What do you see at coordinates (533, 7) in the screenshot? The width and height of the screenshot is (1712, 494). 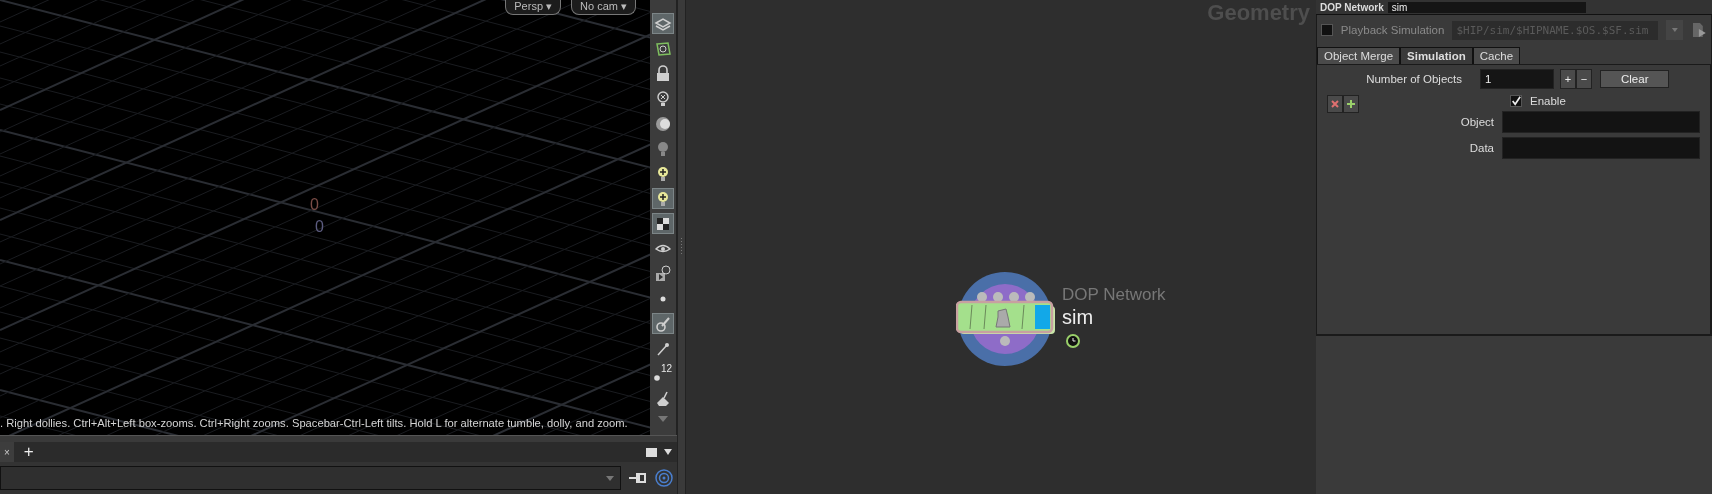 I see `camera-menu-button: Persp ▾` at bounding box center [533, 7].